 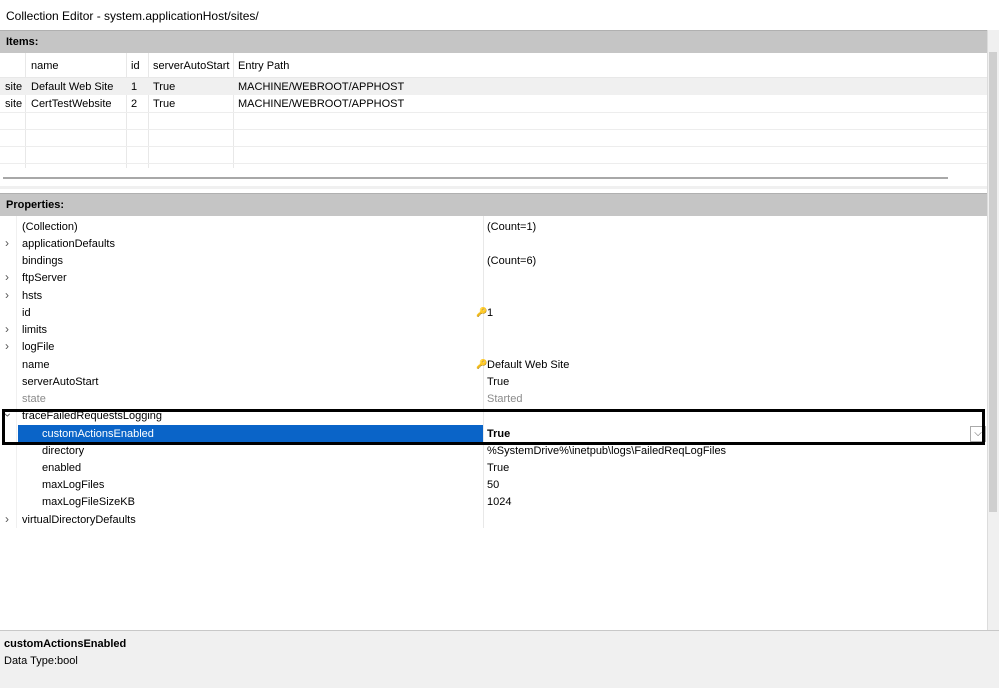 I want to click on horizontal-scrollbar, so click(x=475, y=178).